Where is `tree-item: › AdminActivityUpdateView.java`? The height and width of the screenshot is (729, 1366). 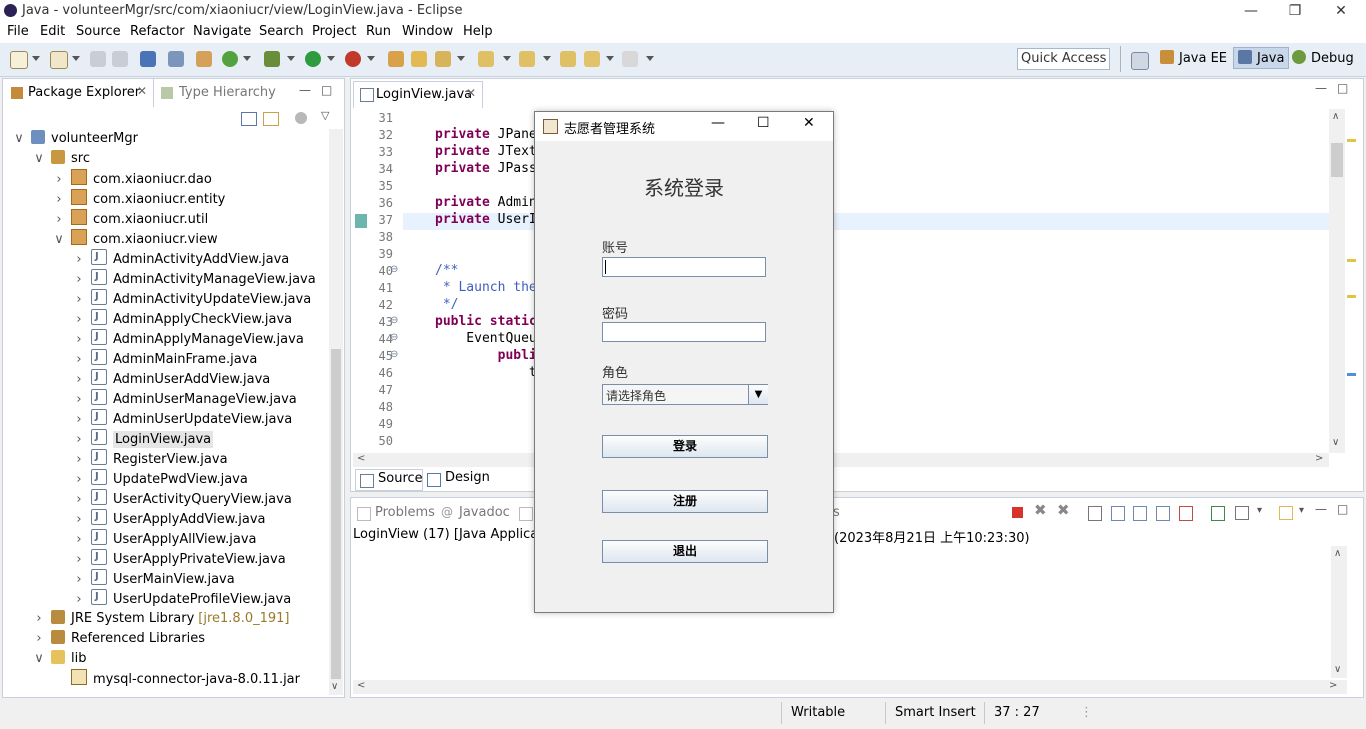 tree-item: › AdminActivityUpdateView.java is located at coordinates (192, 298).